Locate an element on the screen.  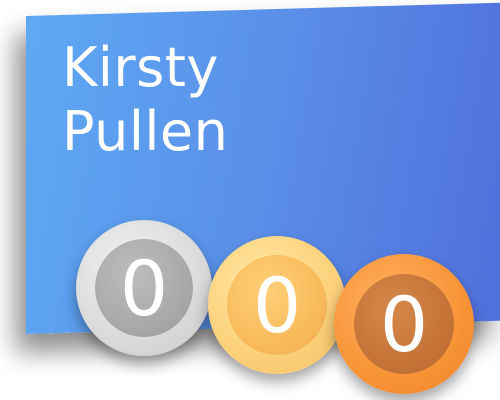
user-name: Kirsty Pullen is located at coordinates (145, 100).